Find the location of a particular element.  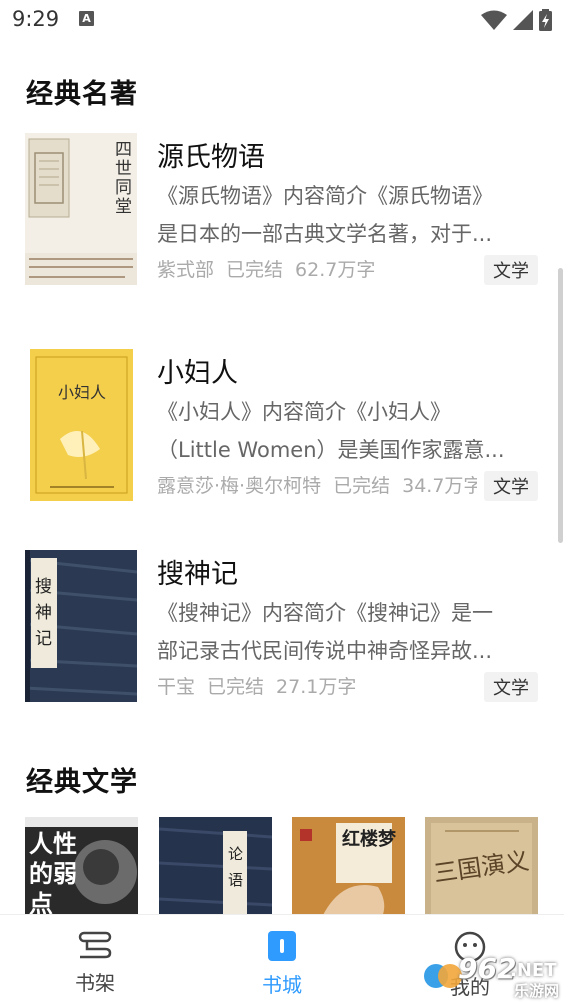

cover-title: 小妇人 is located at coordinates (82, 392).